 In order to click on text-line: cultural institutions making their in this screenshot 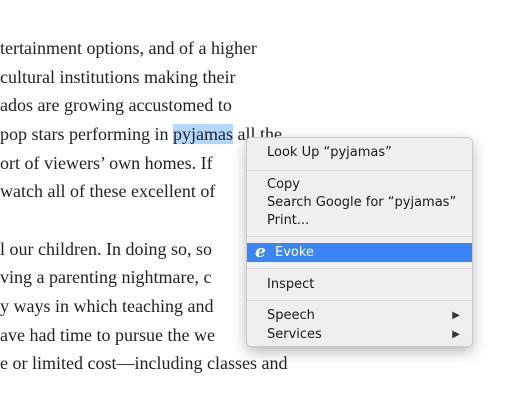, I will do `click(118, 77)`.